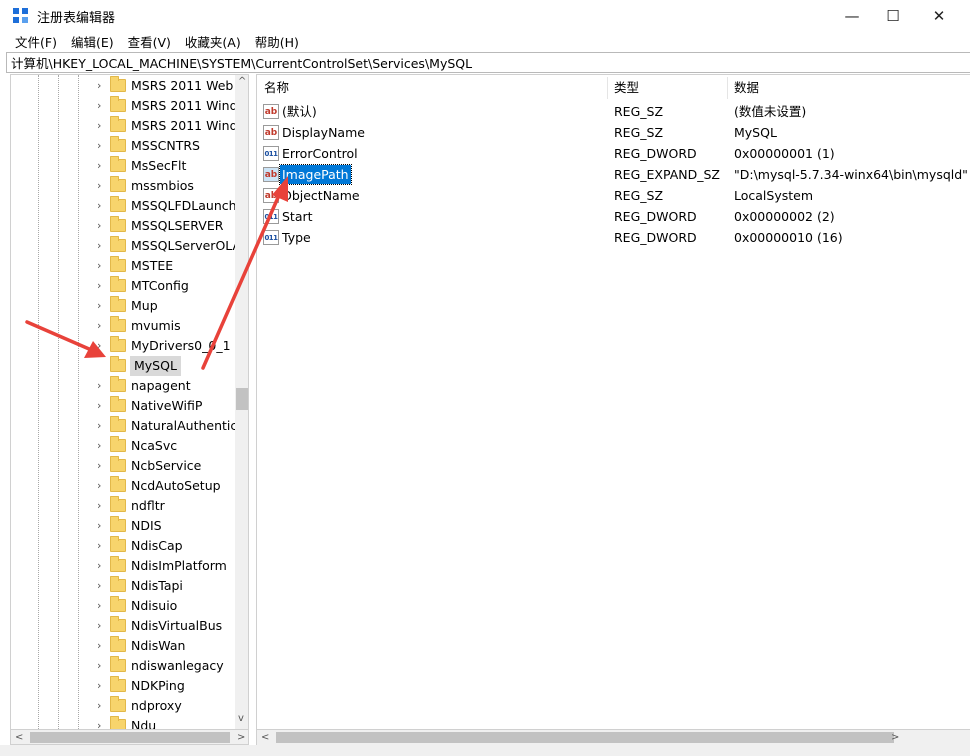 Image resolution: width=970 pixels, height=756 pixels. Describe the element at coordinates (123, 146) in the screenshot. I see `tree-item: › MSSCNTRS` at that location.